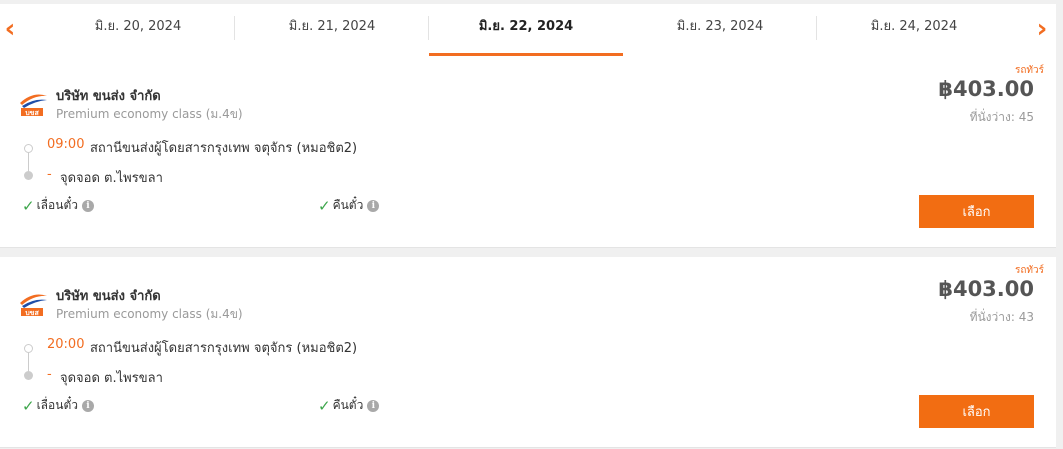  I want to click on date-tab-1: มิ.ย. 20, 2024, so click(138, 30).